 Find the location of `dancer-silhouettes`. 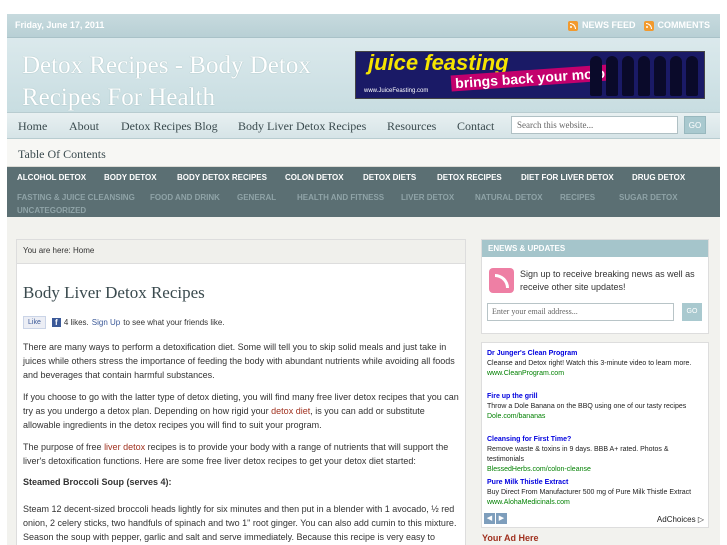

dancer-silhouettes is located at coordinates (644, 76).